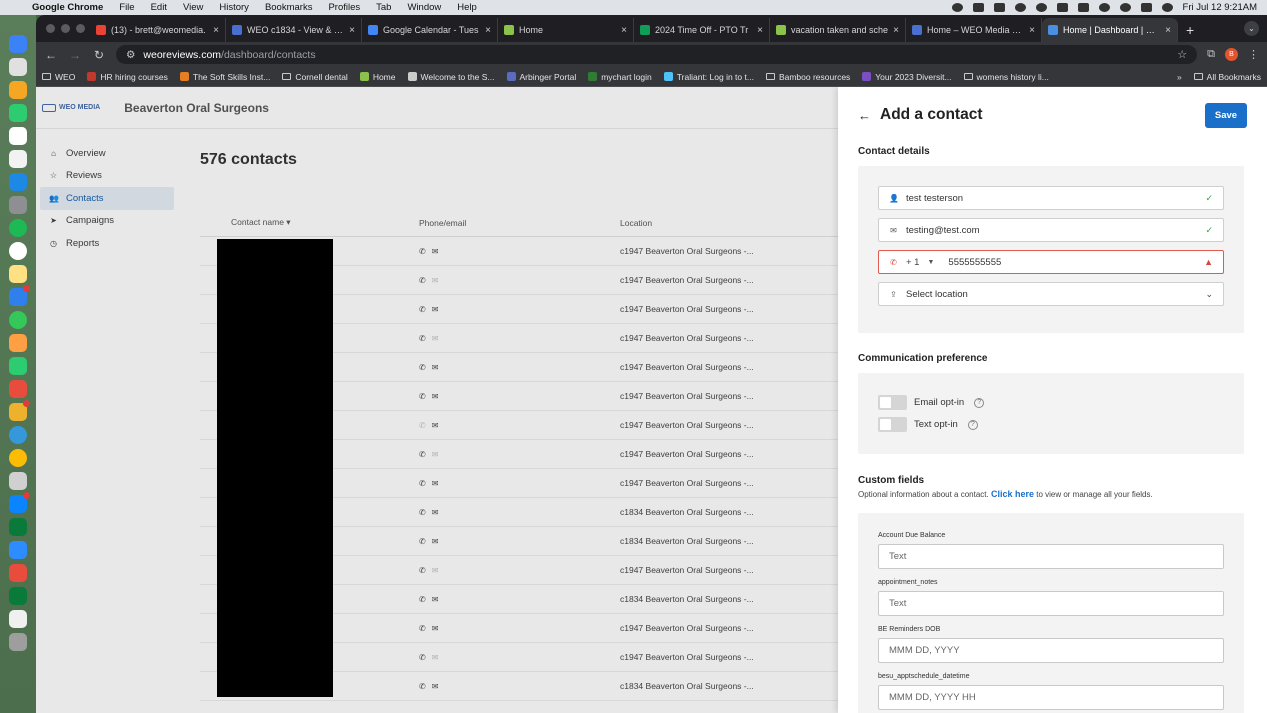  I want to click on extensions-icon: ⧉, so click(1211, 54).